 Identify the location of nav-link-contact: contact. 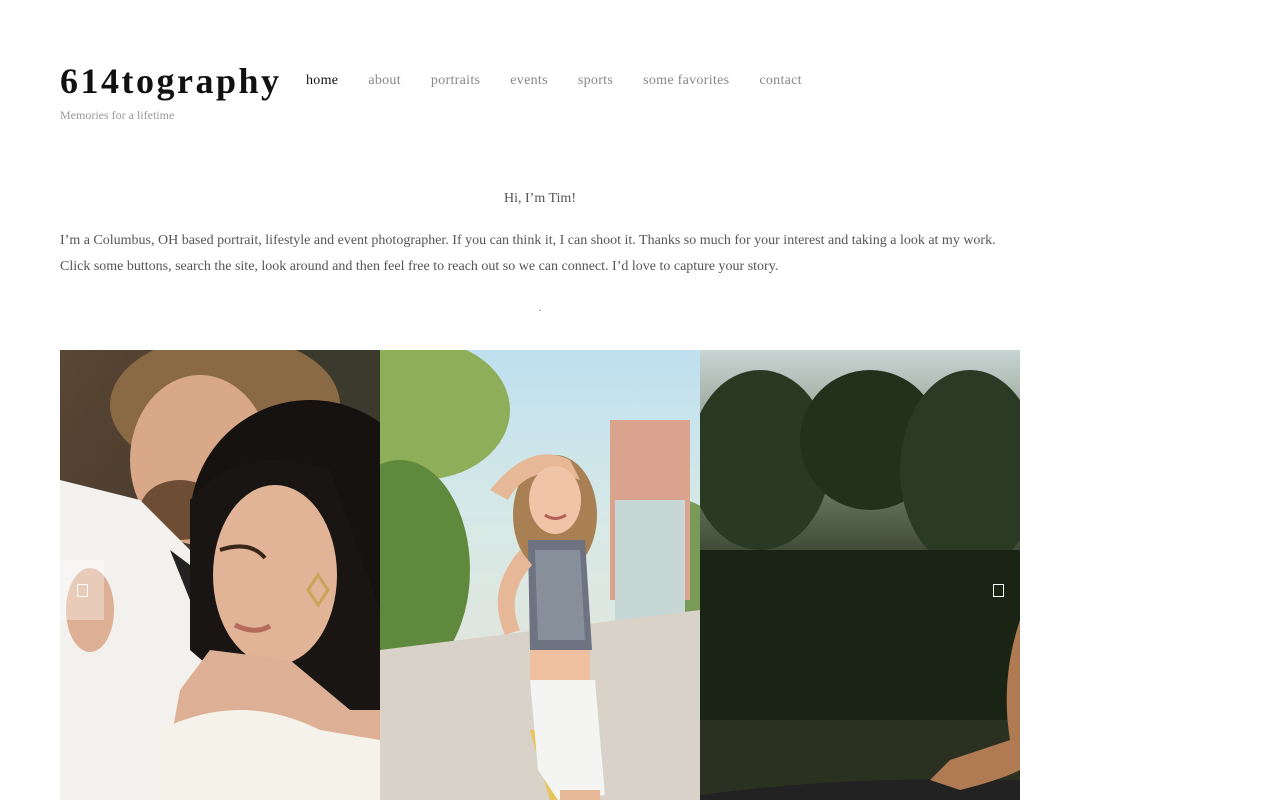
(780, 81).